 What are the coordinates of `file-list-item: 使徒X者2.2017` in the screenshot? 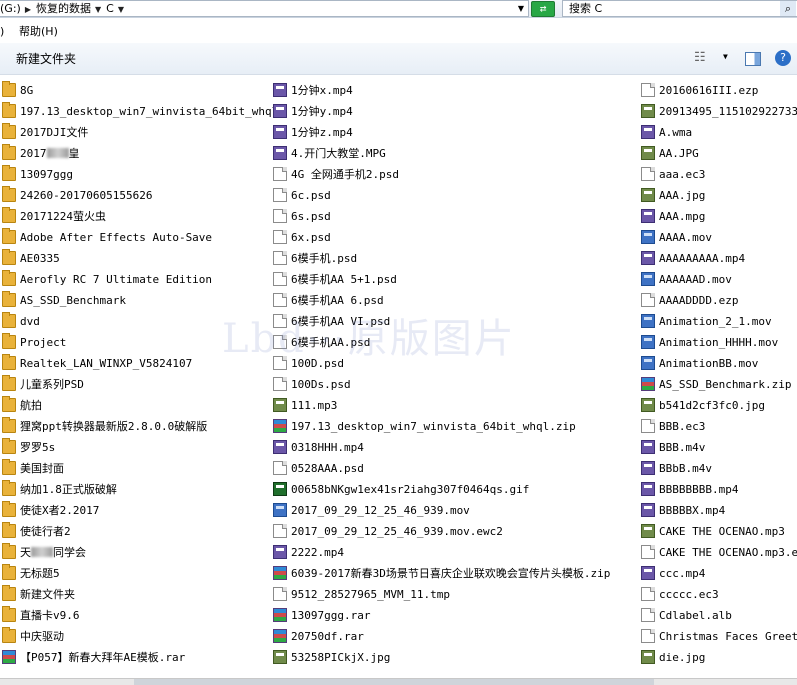 It's located at (137, 510).